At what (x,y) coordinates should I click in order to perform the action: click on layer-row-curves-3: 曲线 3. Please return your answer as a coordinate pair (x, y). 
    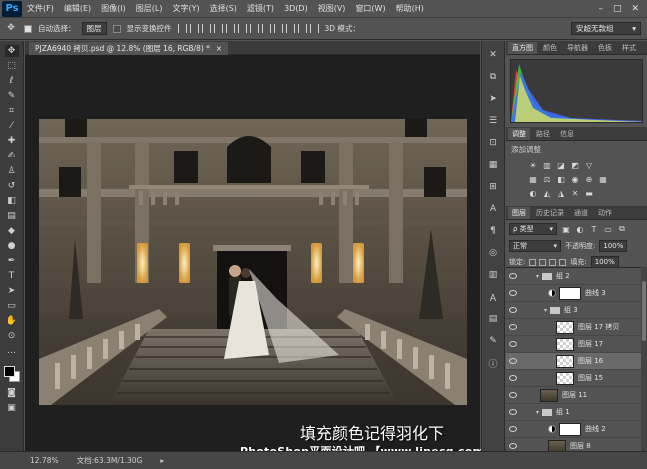
    Looking at the image, I should click on (576, 293).